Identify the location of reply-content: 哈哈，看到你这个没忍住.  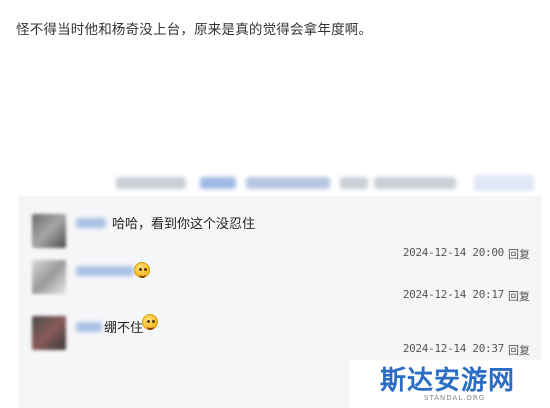
(184, 224).